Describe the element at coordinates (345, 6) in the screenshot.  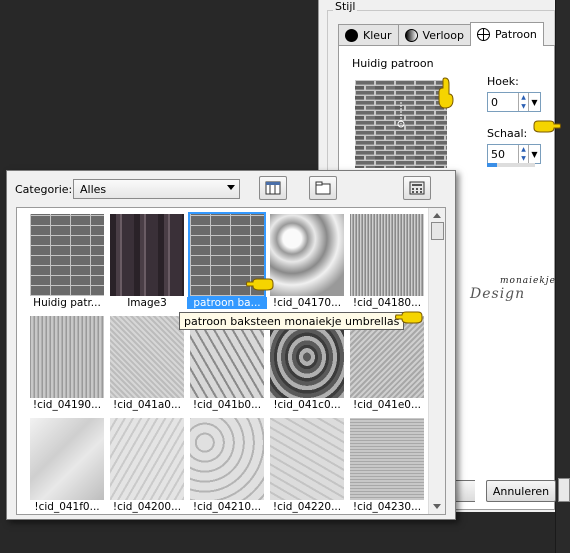
I see `style-group-label: Stijl` at that location.